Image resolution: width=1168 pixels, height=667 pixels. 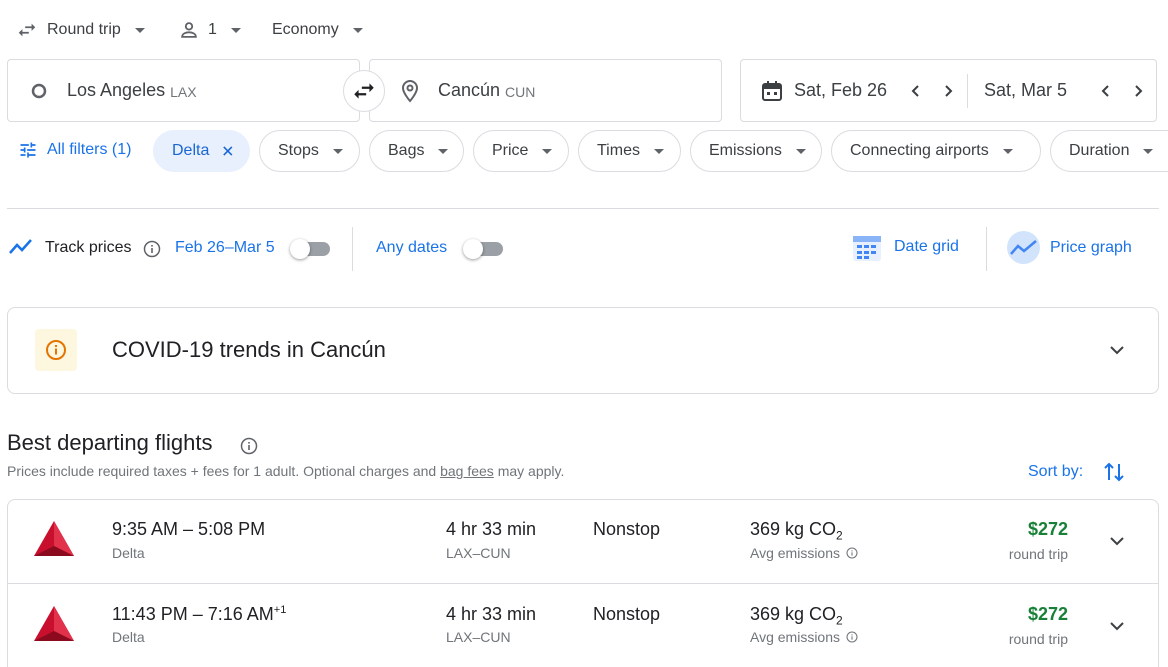 I want to click on close-icon, so click(x=228, y=151).